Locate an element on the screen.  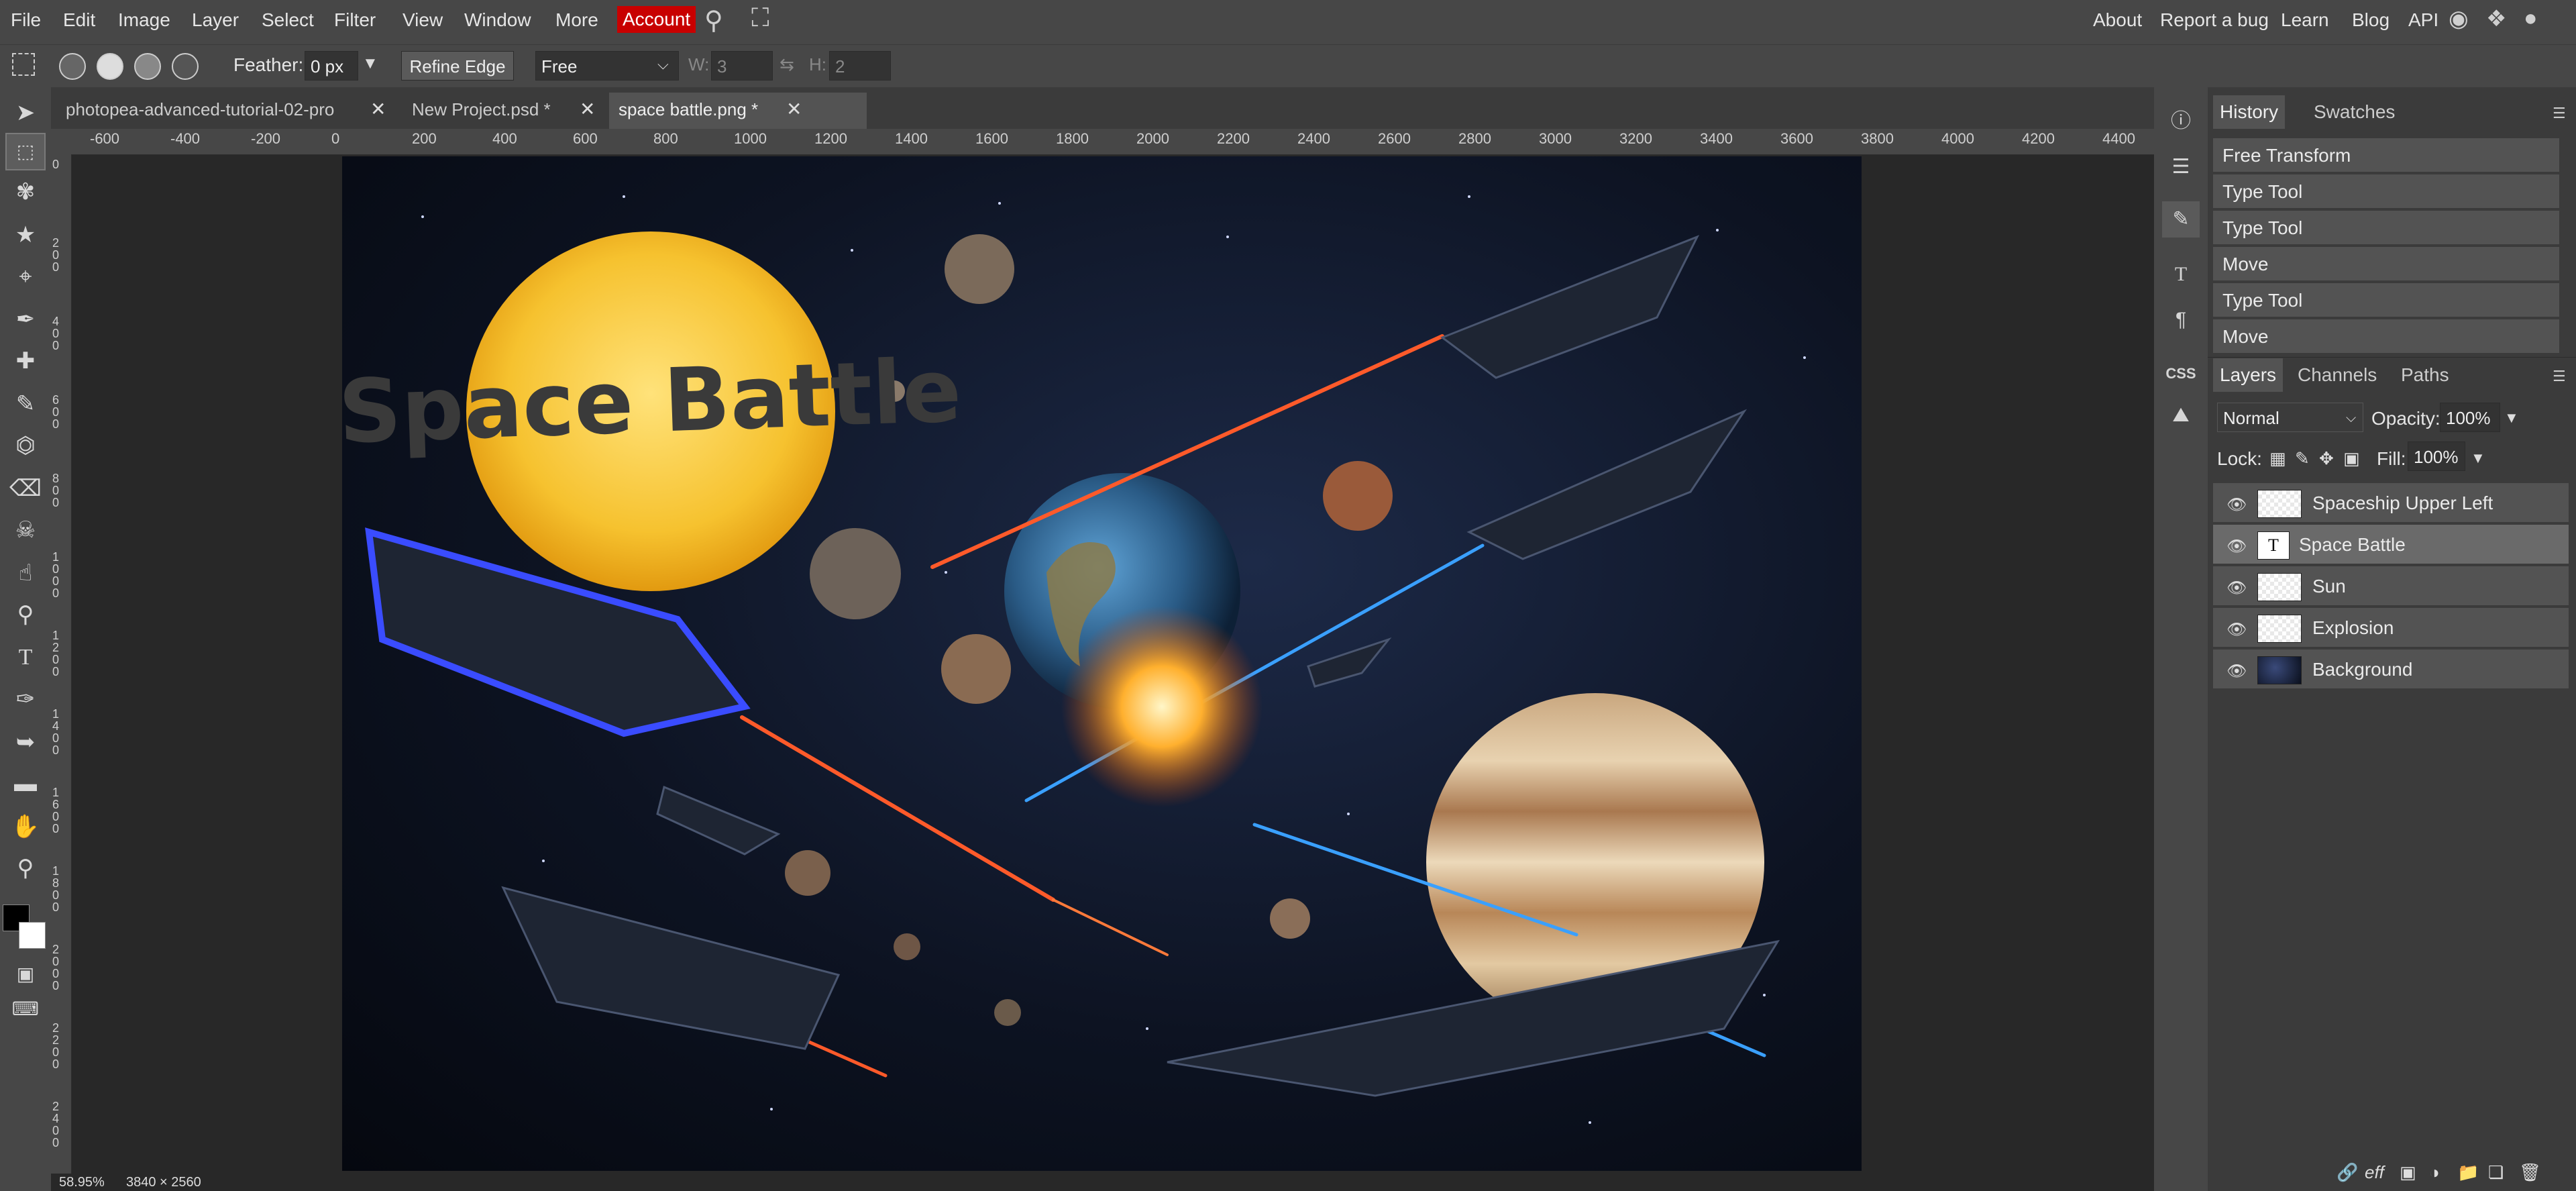
history-item: Free Transform is located at coordinates (2386, 155).